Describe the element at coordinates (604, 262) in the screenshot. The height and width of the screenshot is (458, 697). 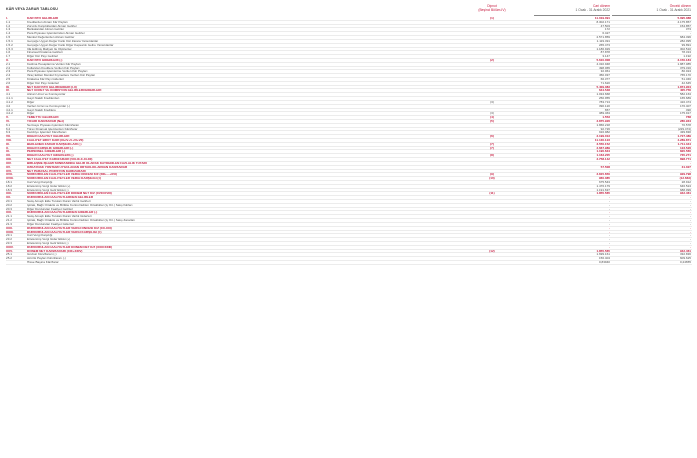
I see `row-current-value: 0,83940` at that location.